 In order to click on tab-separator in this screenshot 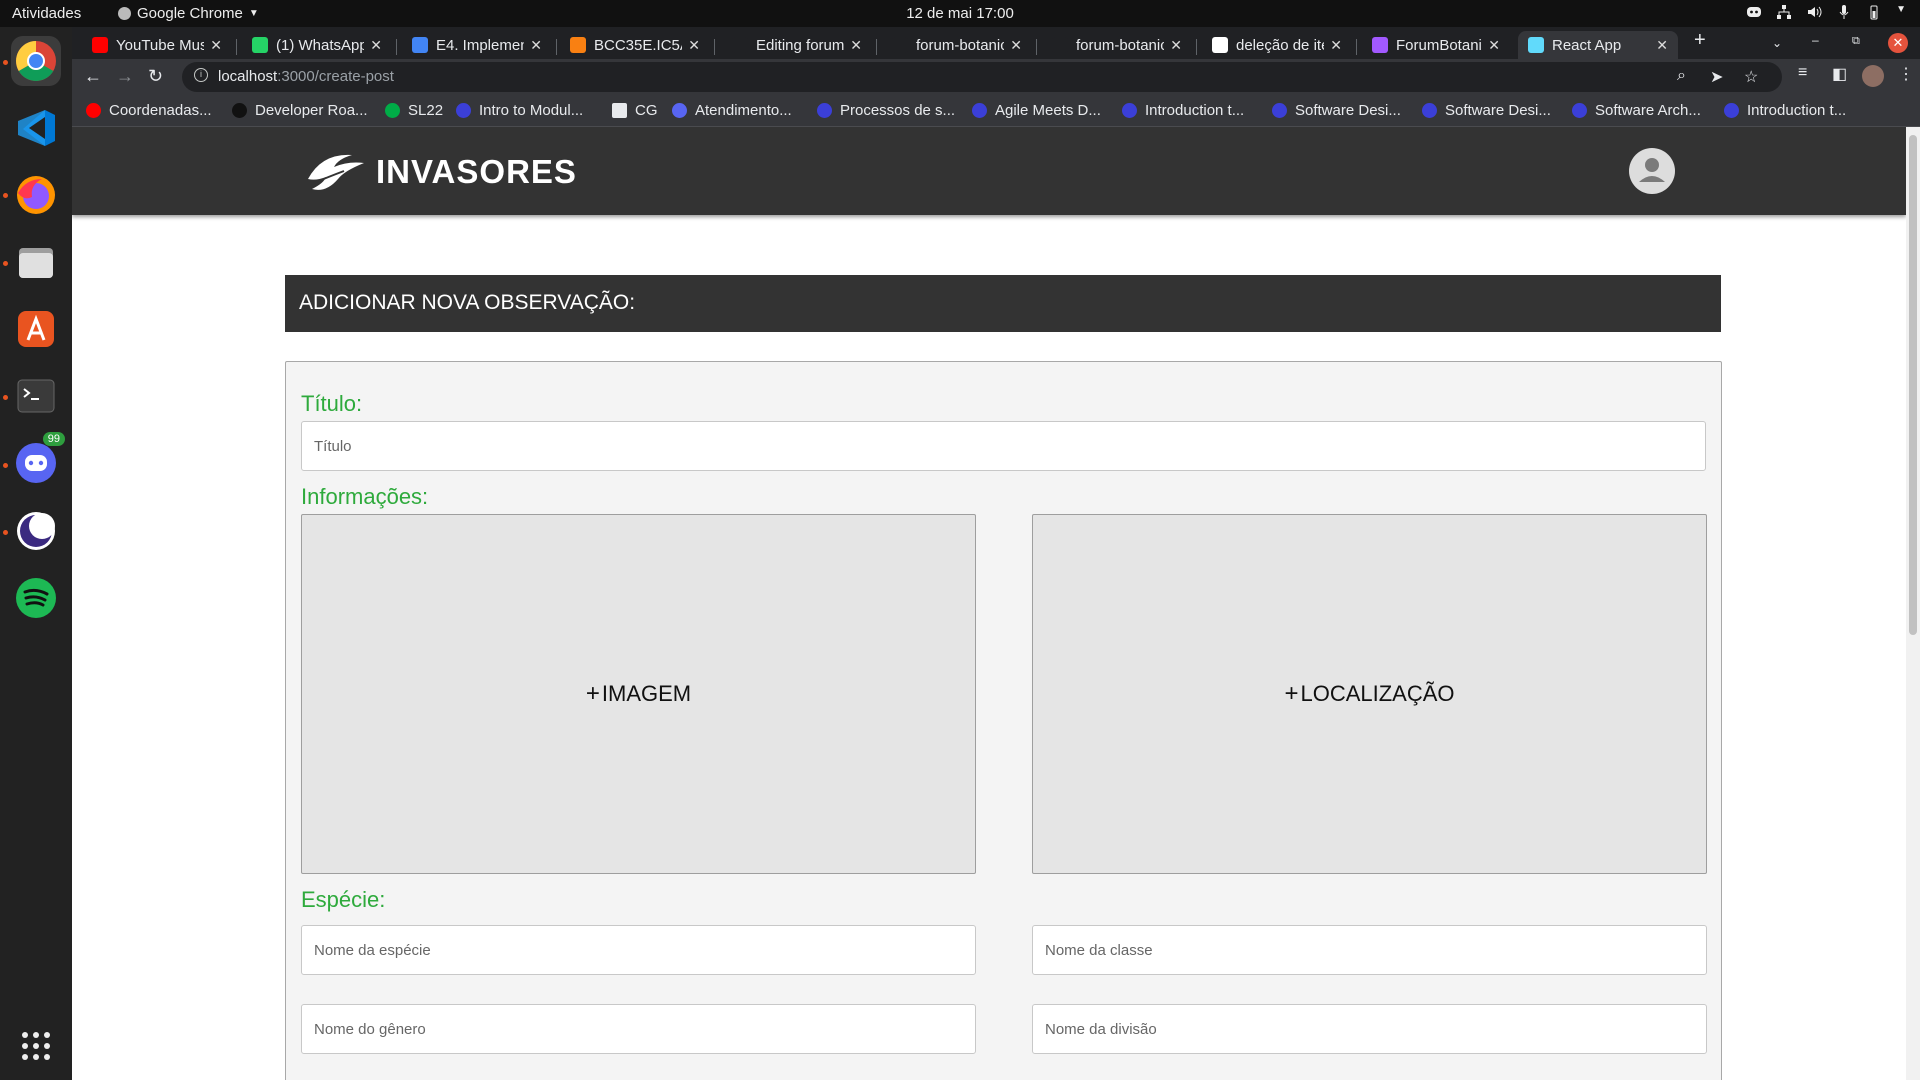, I will do `click(1036, 47)`.